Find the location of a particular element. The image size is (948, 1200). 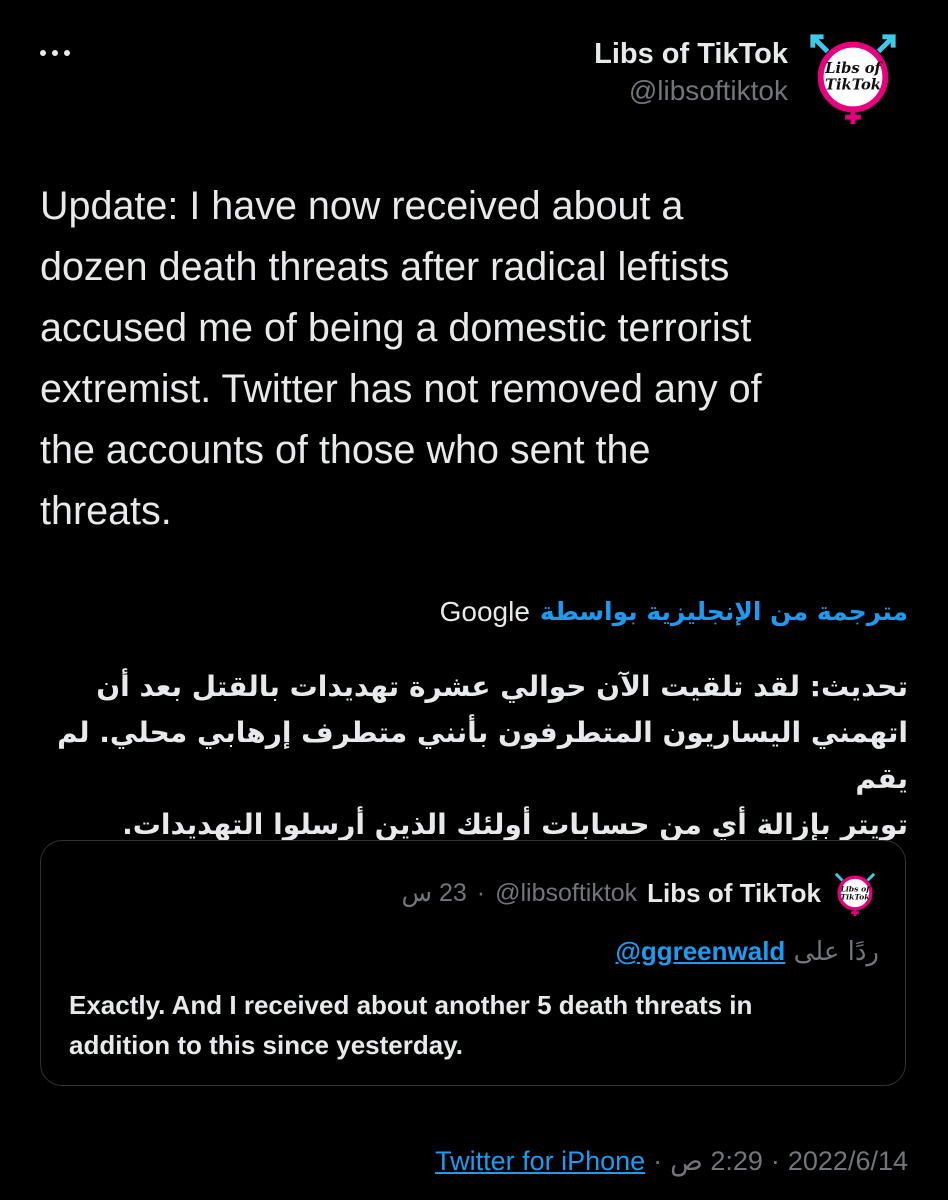

tweet-author: Libs of TikTok @libsoftiktok is located at coordinates (691, 73).